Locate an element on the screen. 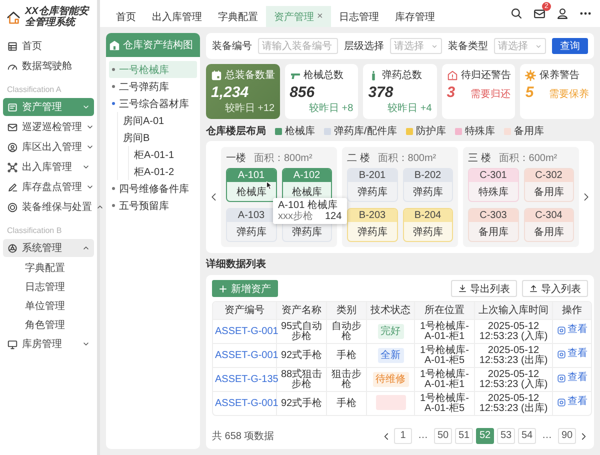 The width and height of the screenshot is (600, 455). table-cell: 88式狙击步枪 is located at coordinates (302, 380).